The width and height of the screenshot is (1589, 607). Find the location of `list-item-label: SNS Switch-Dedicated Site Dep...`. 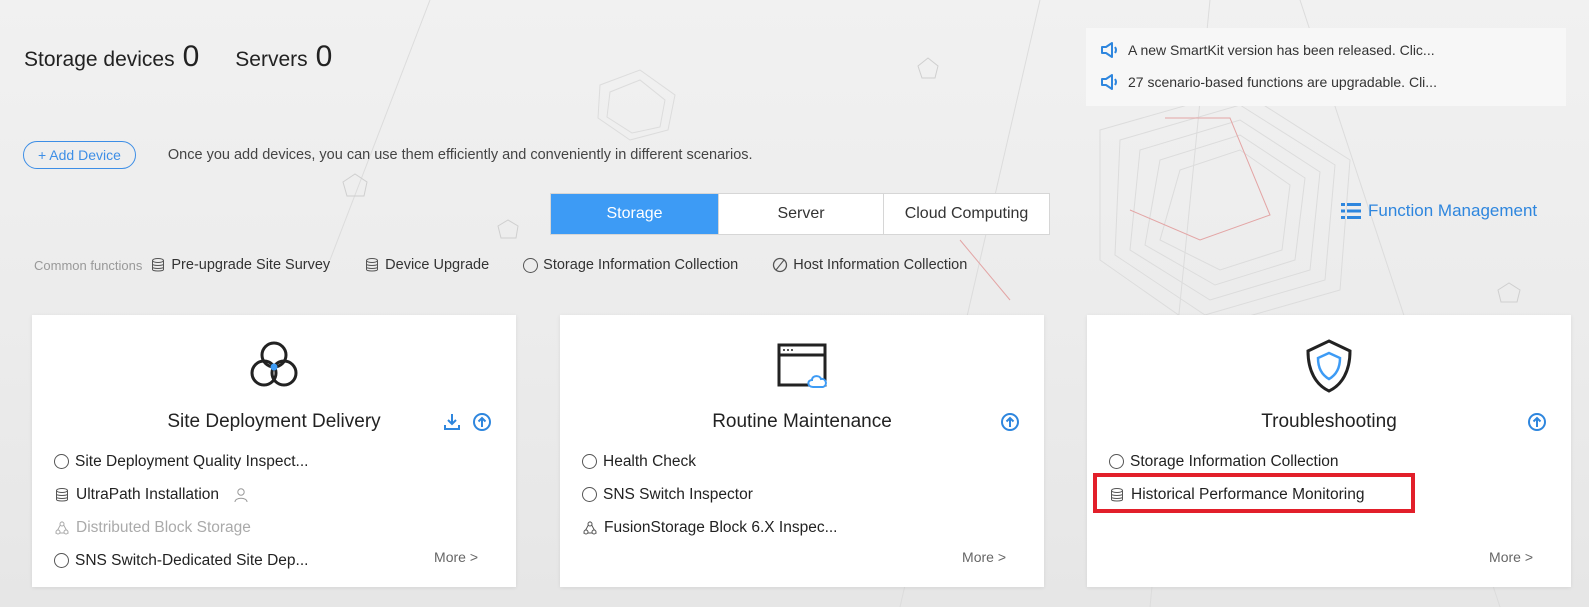

list-item-label: SNS Switch-Dedicated Site Dep... is located at coordinates (192, 560).